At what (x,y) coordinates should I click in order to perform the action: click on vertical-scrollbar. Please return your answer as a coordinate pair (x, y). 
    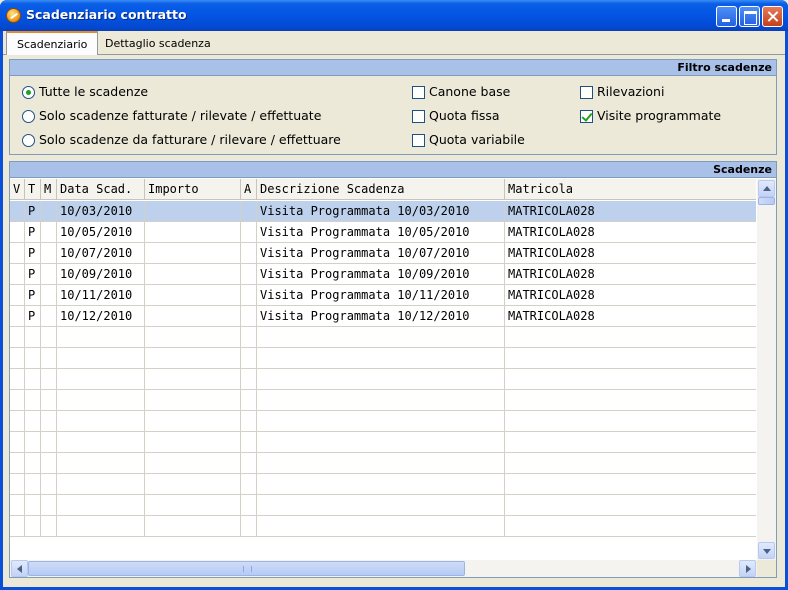
    Looking at the image, I should click on (766, 369).